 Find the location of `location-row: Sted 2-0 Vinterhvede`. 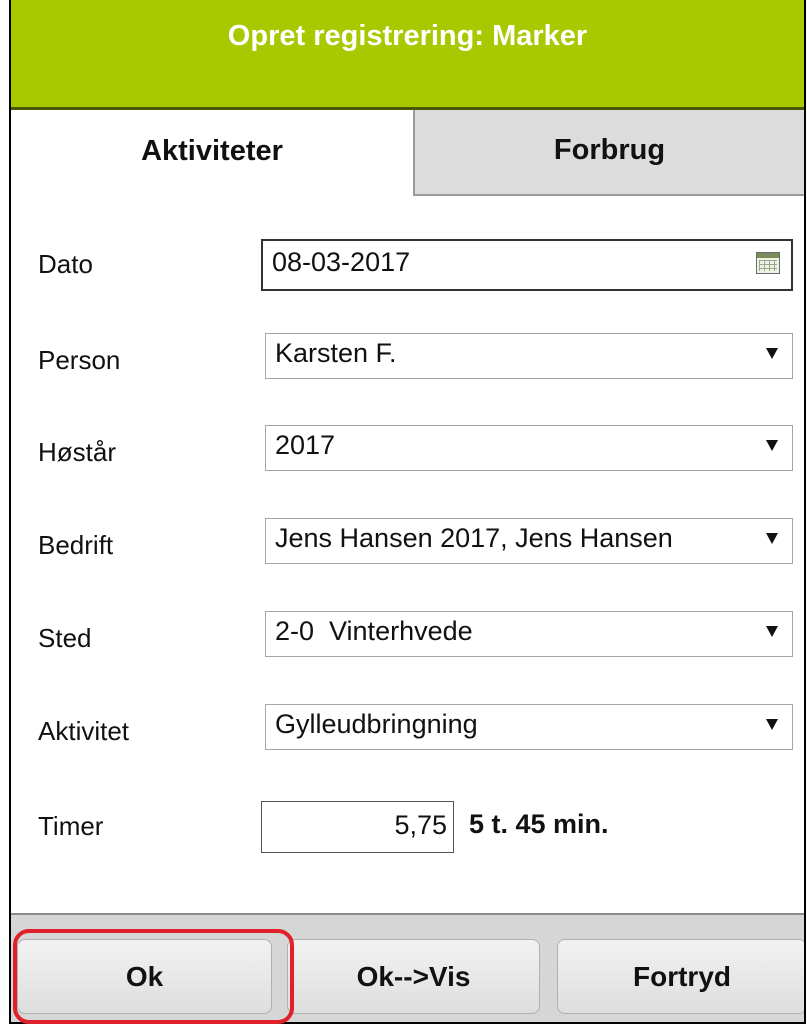

location-row: Sted 2-0 Vinterhvede is located at coordinates (407, 639).